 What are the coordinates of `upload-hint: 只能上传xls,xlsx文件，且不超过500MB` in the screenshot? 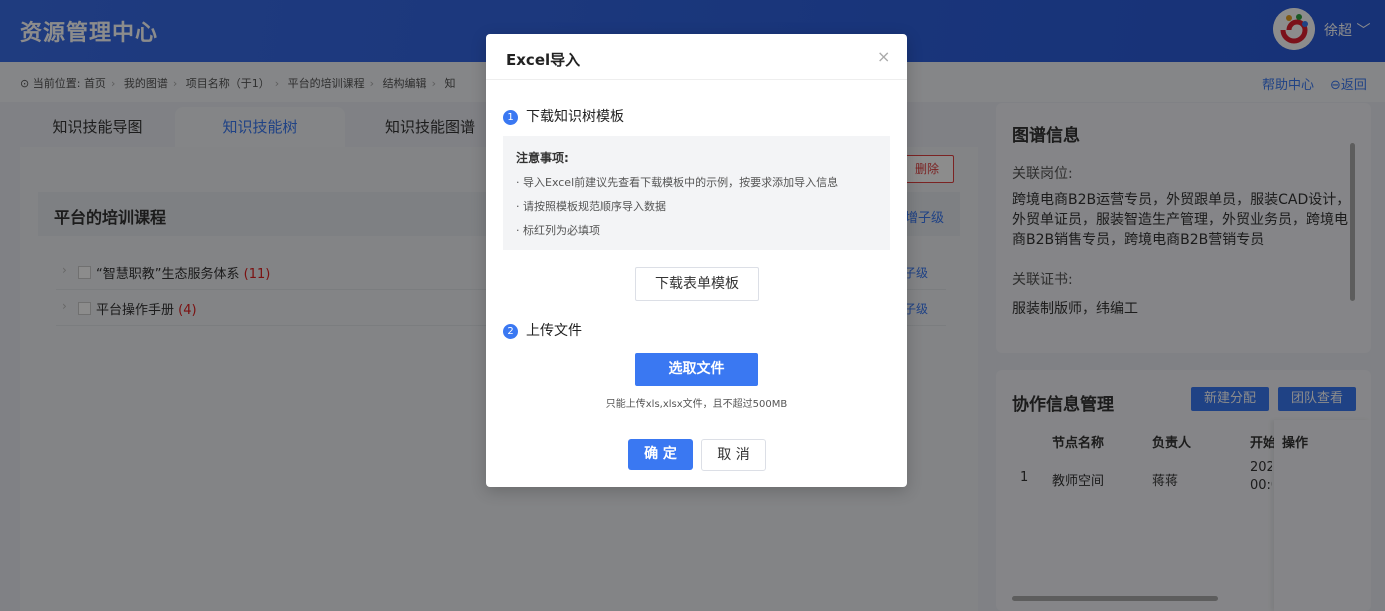 It's located at (696, 404).